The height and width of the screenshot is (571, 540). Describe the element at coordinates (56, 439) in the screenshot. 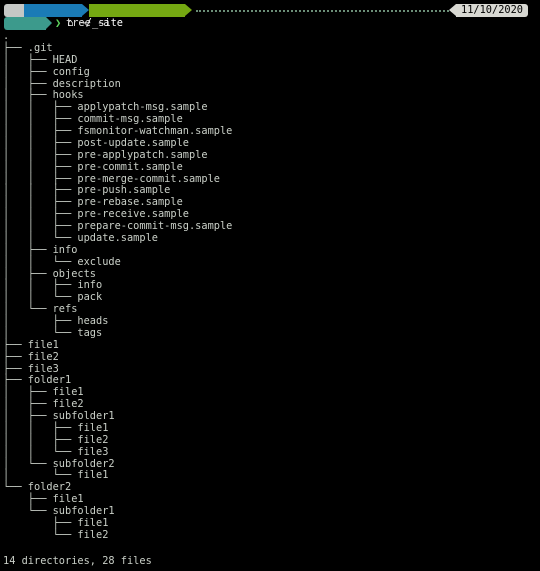

I see `tree-line: │ │ ├── file2` at that location.